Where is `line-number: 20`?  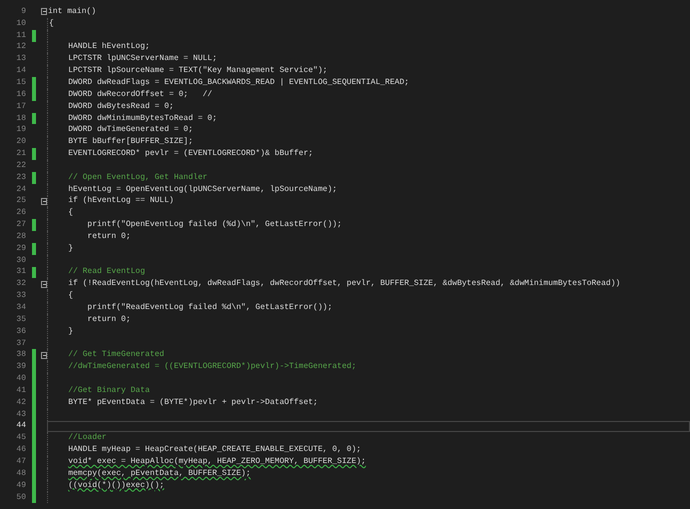 line-number: 20 is located at coordinates (20, 142).